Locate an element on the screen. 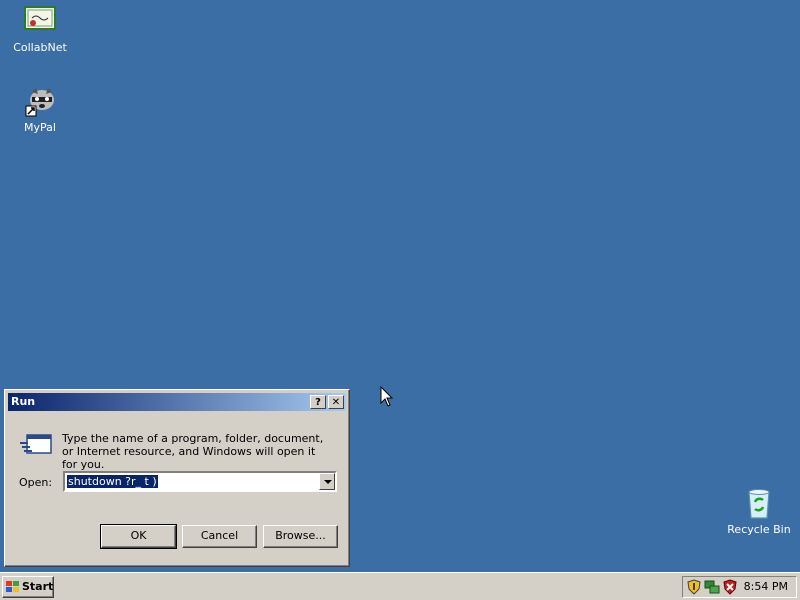 Image resolution: width=800 pixels, height=600 pixels. shield-icon is located at coordinates (694, 587).